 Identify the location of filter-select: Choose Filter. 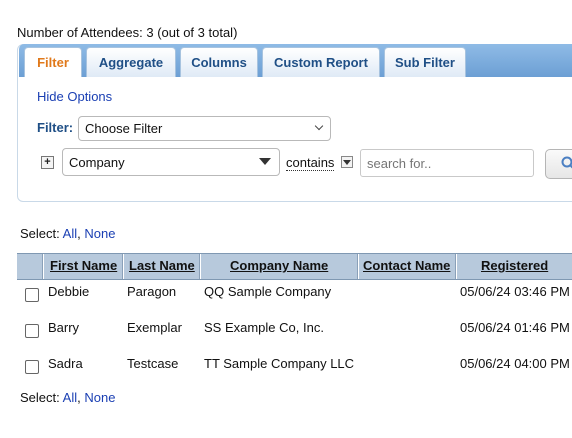
(204, 128).